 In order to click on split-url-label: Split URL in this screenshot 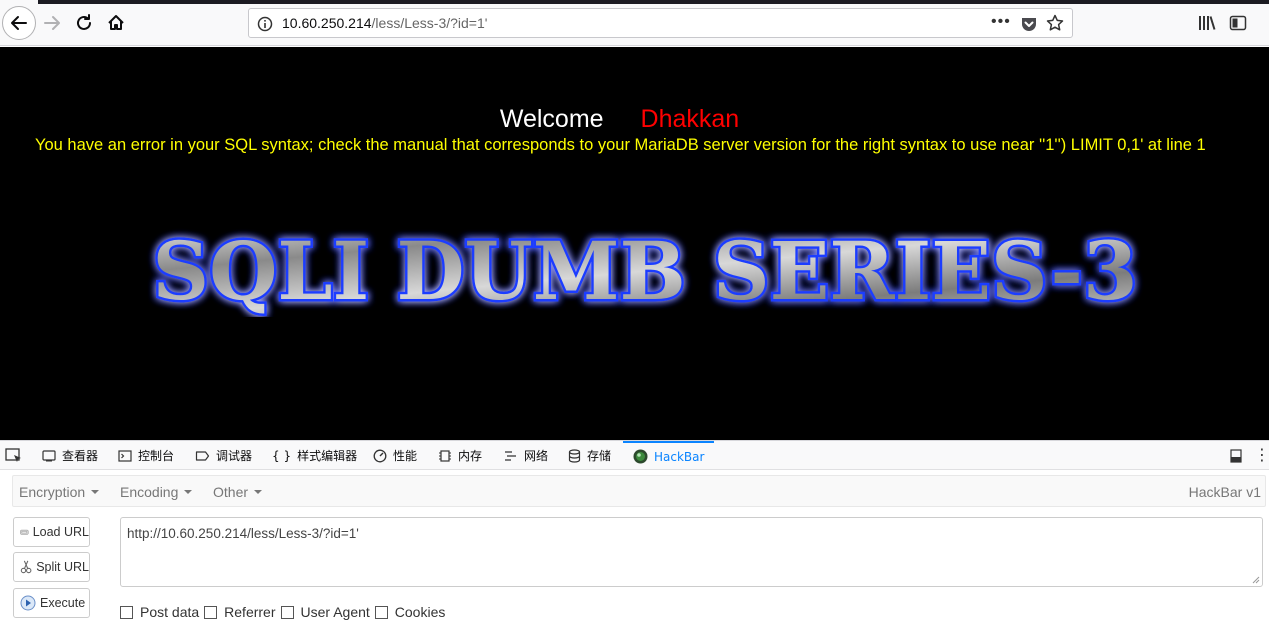, I will do `click(62, 567)`.